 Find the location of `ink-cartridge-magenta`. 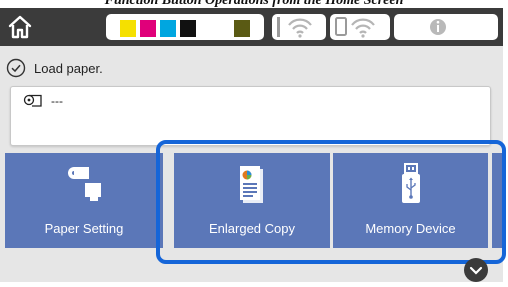

ink-cartridge-magenta is located at coordinates (148, 28).